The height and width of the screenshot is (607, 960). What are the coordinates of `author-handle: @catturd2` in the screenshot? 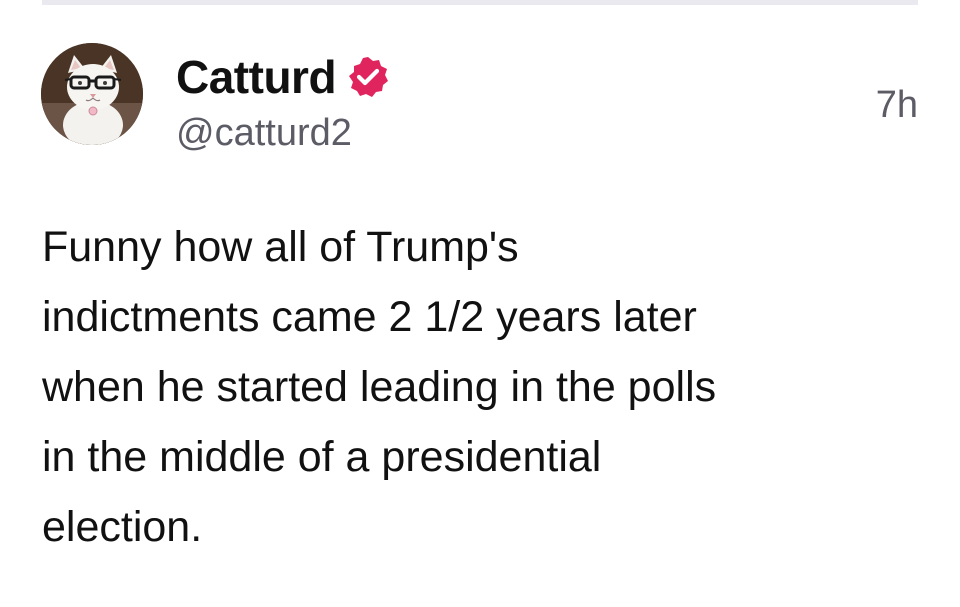 It's located at (264, 133).